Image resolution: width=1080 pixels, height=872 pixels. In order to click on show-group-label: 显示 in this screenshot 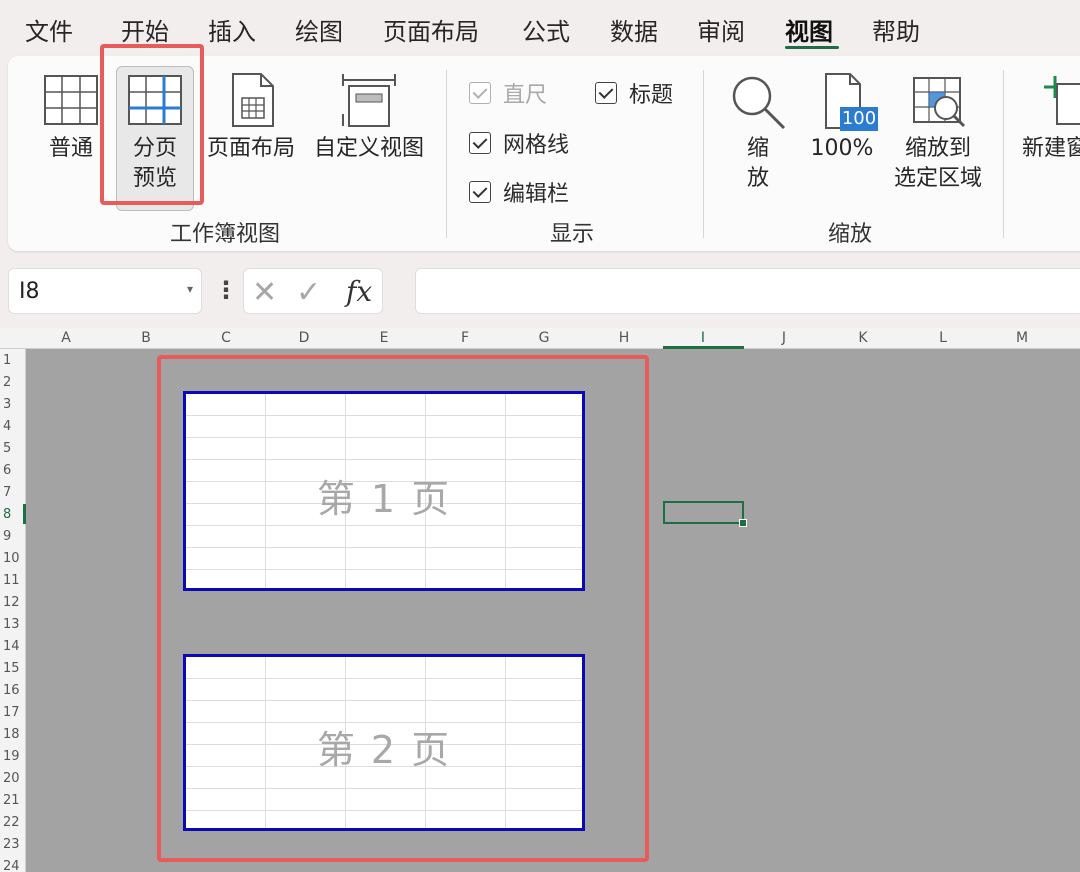, I will do `click(572, 234)`.